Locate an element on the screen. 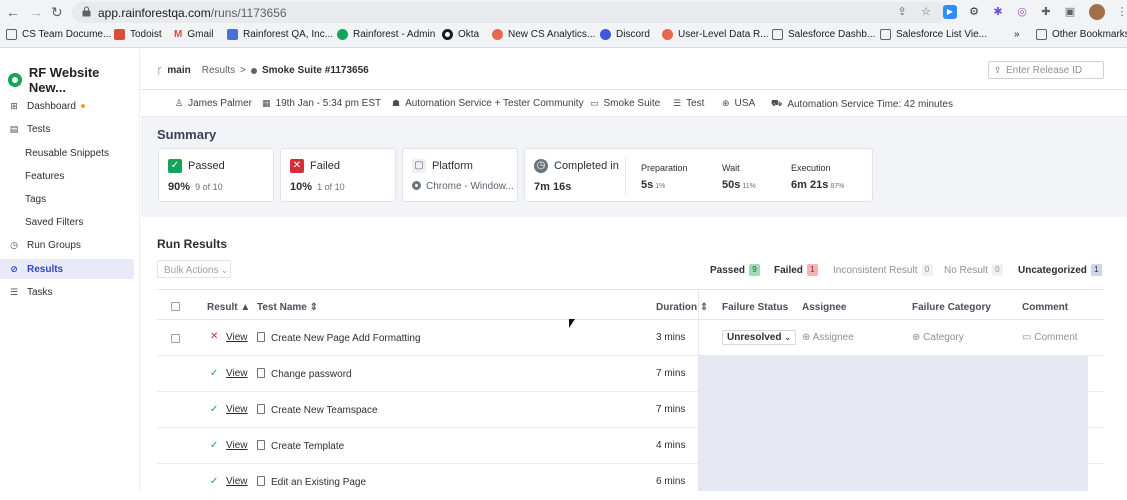  comment-button: ▭ Comment is located at coordinates (1050, 337).